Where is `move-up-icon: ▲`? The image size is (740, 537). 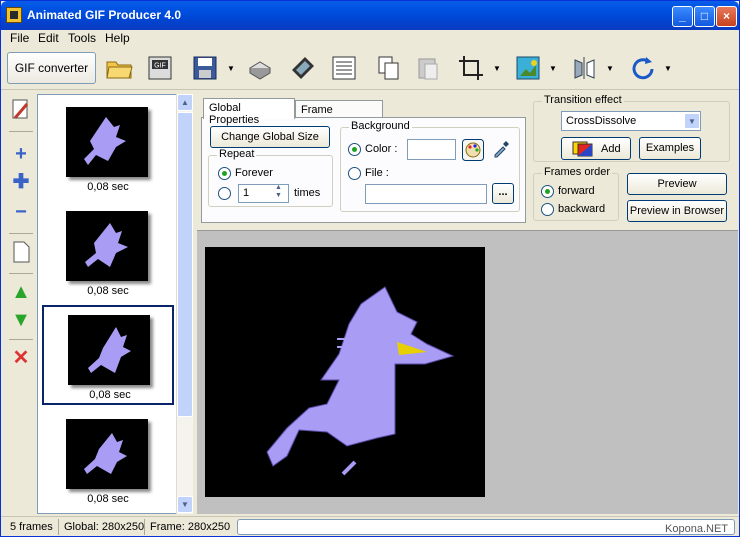 move-up-icon: ▲ is located at coordinates (21, 292).